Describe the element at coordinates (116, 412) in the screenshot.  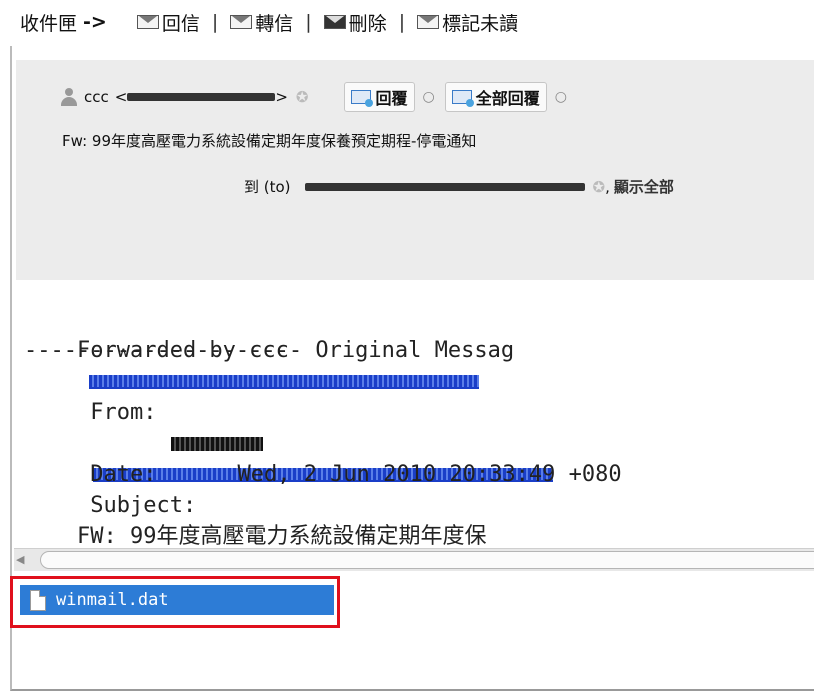
I see `from-label: From:` at that location.